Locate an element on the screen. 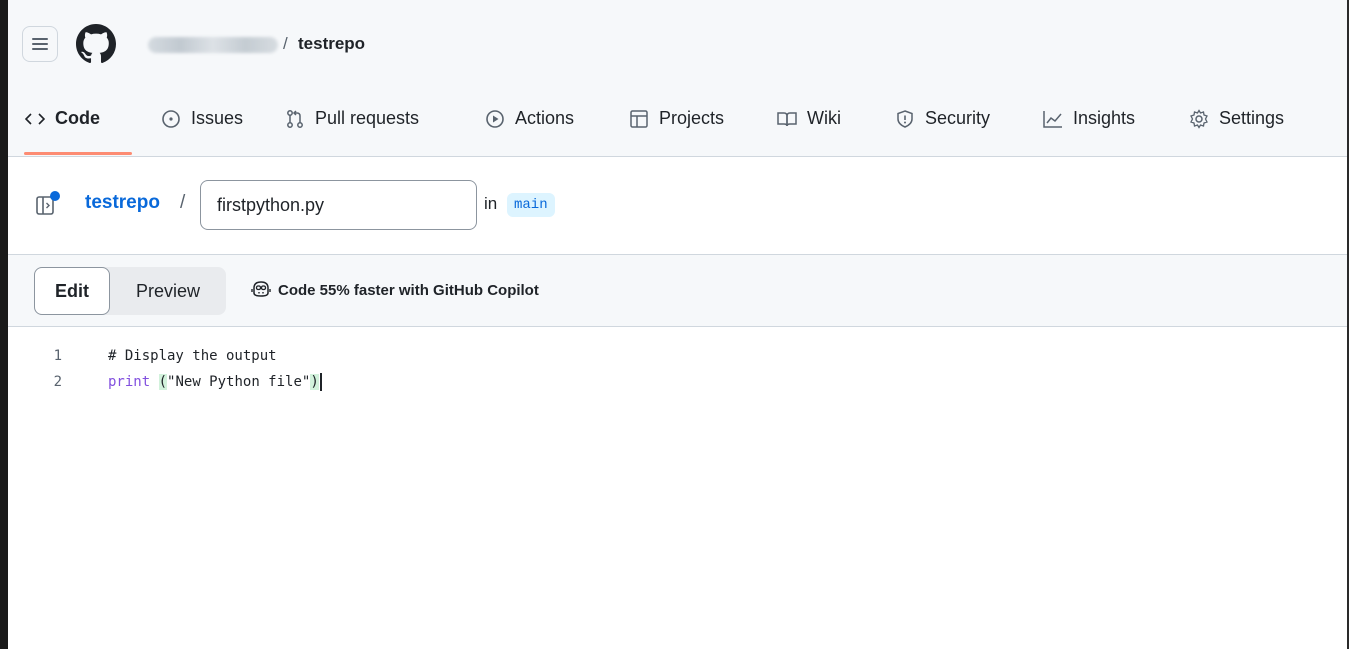 This screenshot has width=1357, height=649. string-literal: "New Python file" is located at coordinates (239, 382).